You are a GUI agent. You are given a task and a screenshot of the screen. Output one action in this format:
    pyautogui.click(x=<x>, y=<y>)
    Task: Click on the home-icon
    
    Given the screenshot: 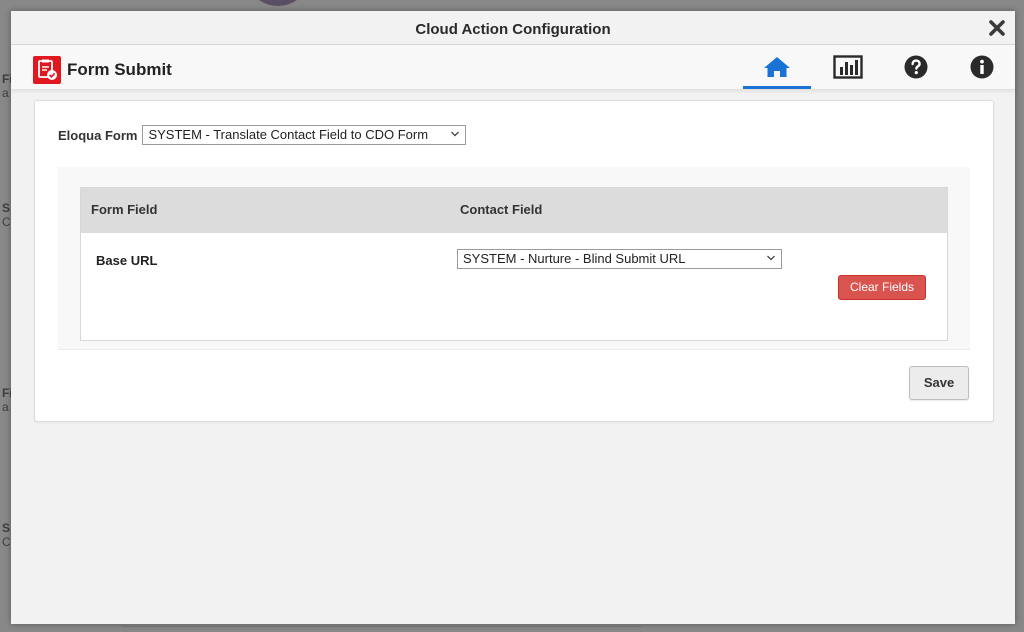 What is the action you would take?
    pyautogui.click(x=777, y=67)
    